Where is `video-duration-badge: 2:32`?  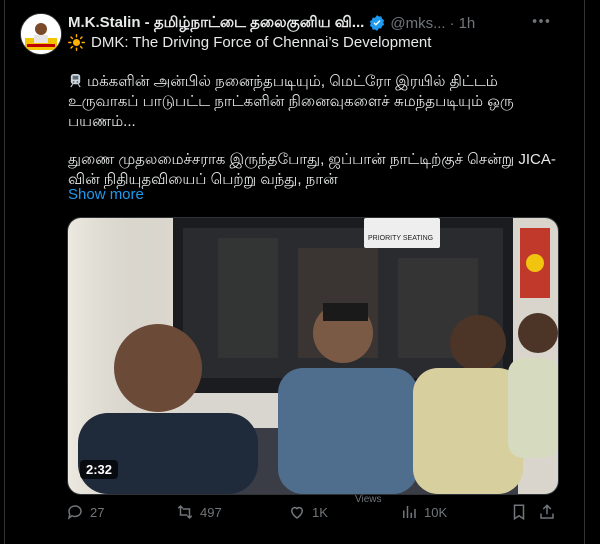
video-duration-badge: 2:32 is located at coordinates (99, 469).